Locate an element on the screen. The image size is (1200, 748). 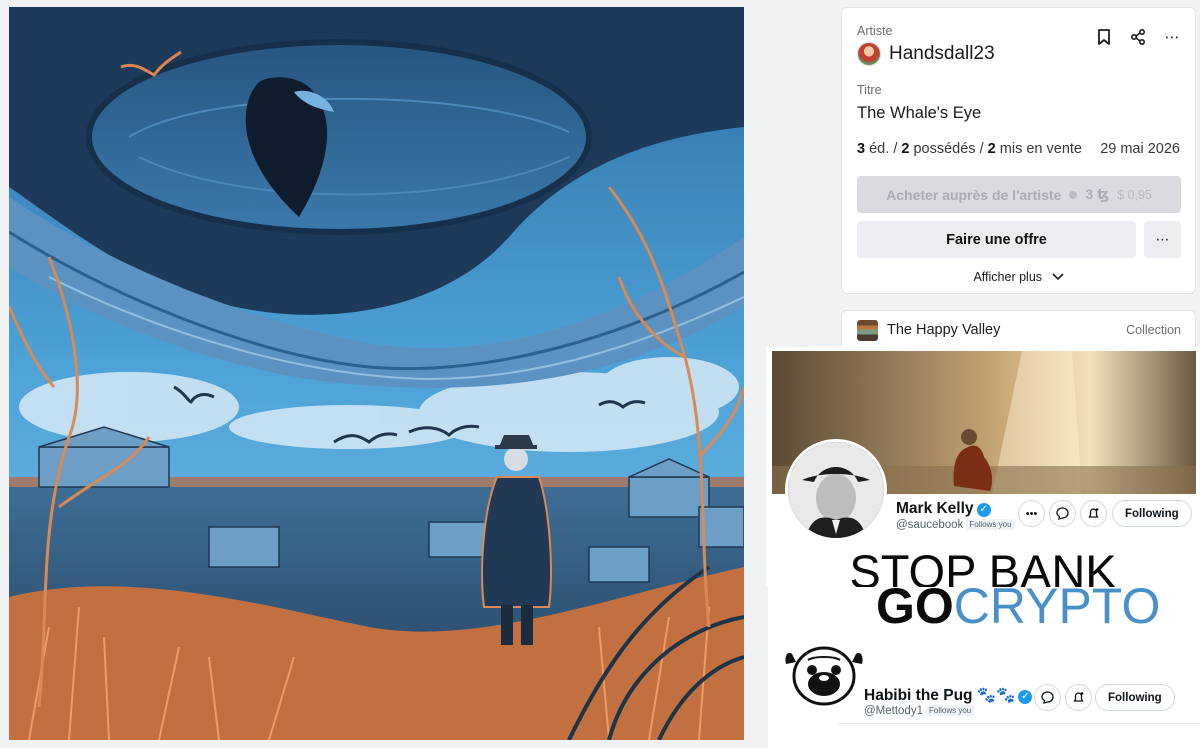
card-actions: ⋯ is located at coordinates (1138, 37).